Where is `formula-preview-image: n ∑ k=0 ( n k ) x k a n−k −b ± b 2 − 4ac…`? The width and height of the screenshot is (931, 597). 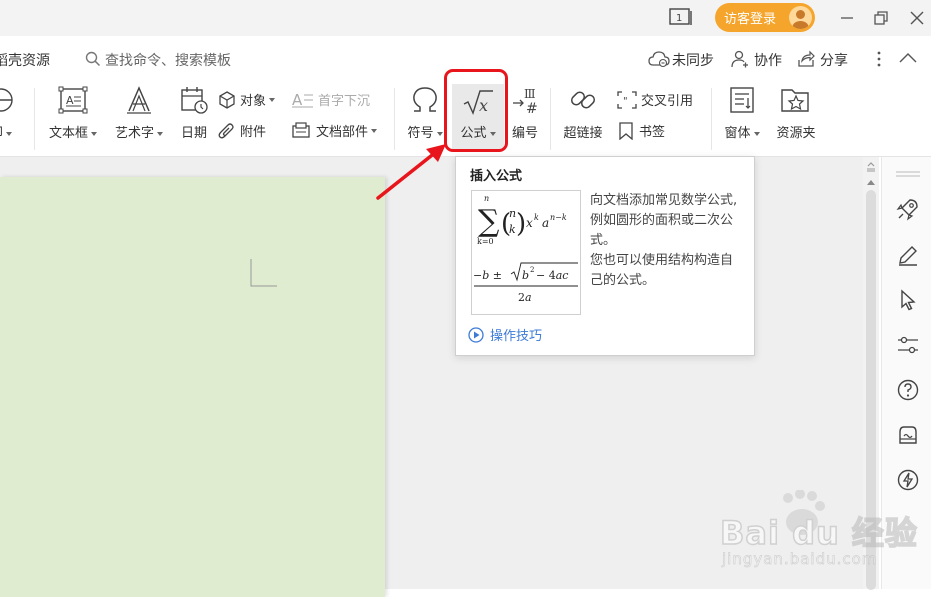 formula-preview-image: n ∑ k=0 ( n k ) x k a n−k −b ± b 2 − 4ac… is located at coordinates (525, 249).